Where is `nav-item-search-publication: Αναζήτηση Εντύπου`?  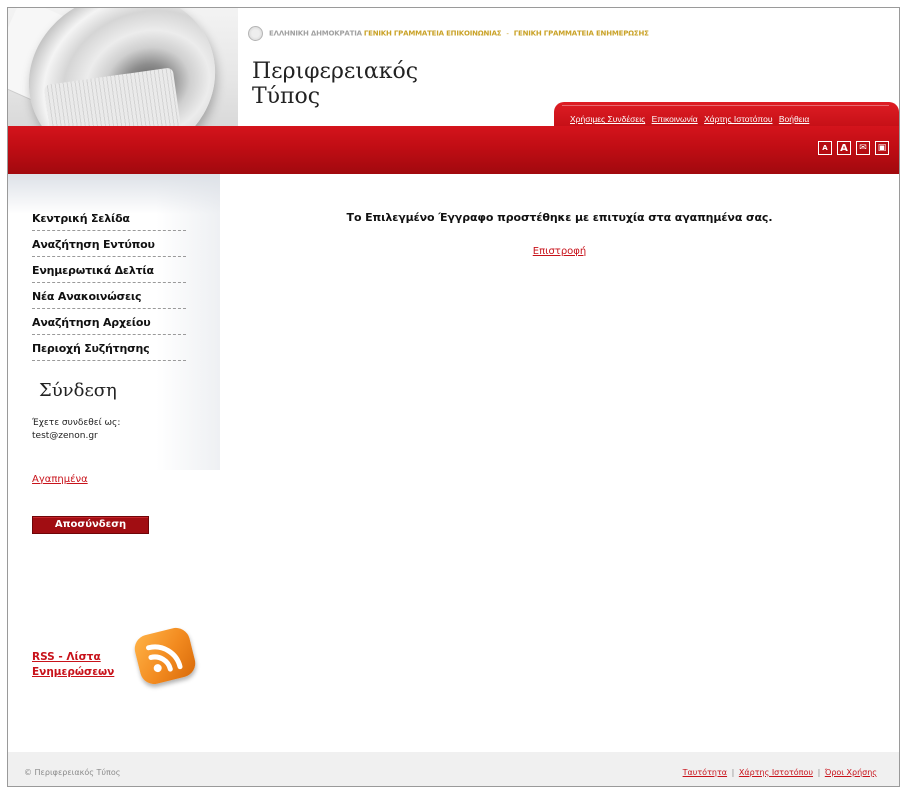 nav-item-search-publication: Αναζήτηση Εντύπου is located at coordinates (109, 244).